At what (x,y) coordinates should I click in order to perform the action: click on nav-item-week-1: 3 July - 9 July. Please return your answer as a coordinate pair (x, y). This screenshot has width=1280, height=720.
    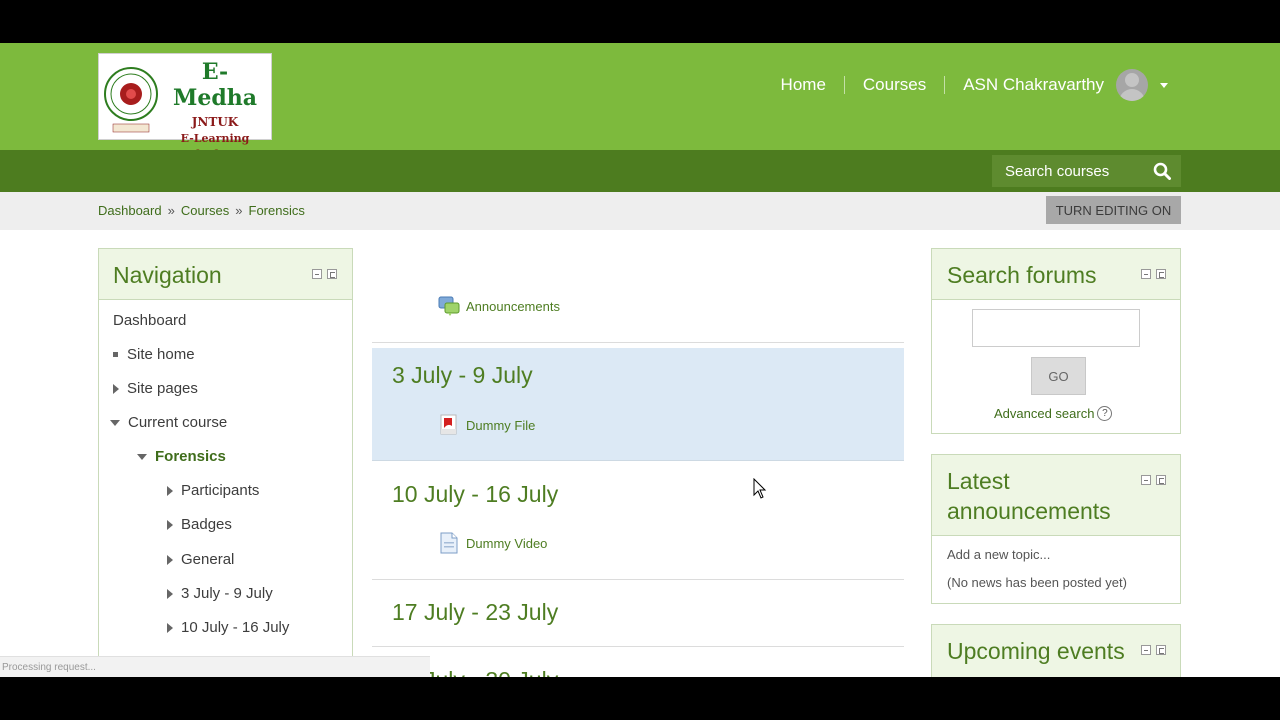
    Looking at the image, I should click on (220, 593).